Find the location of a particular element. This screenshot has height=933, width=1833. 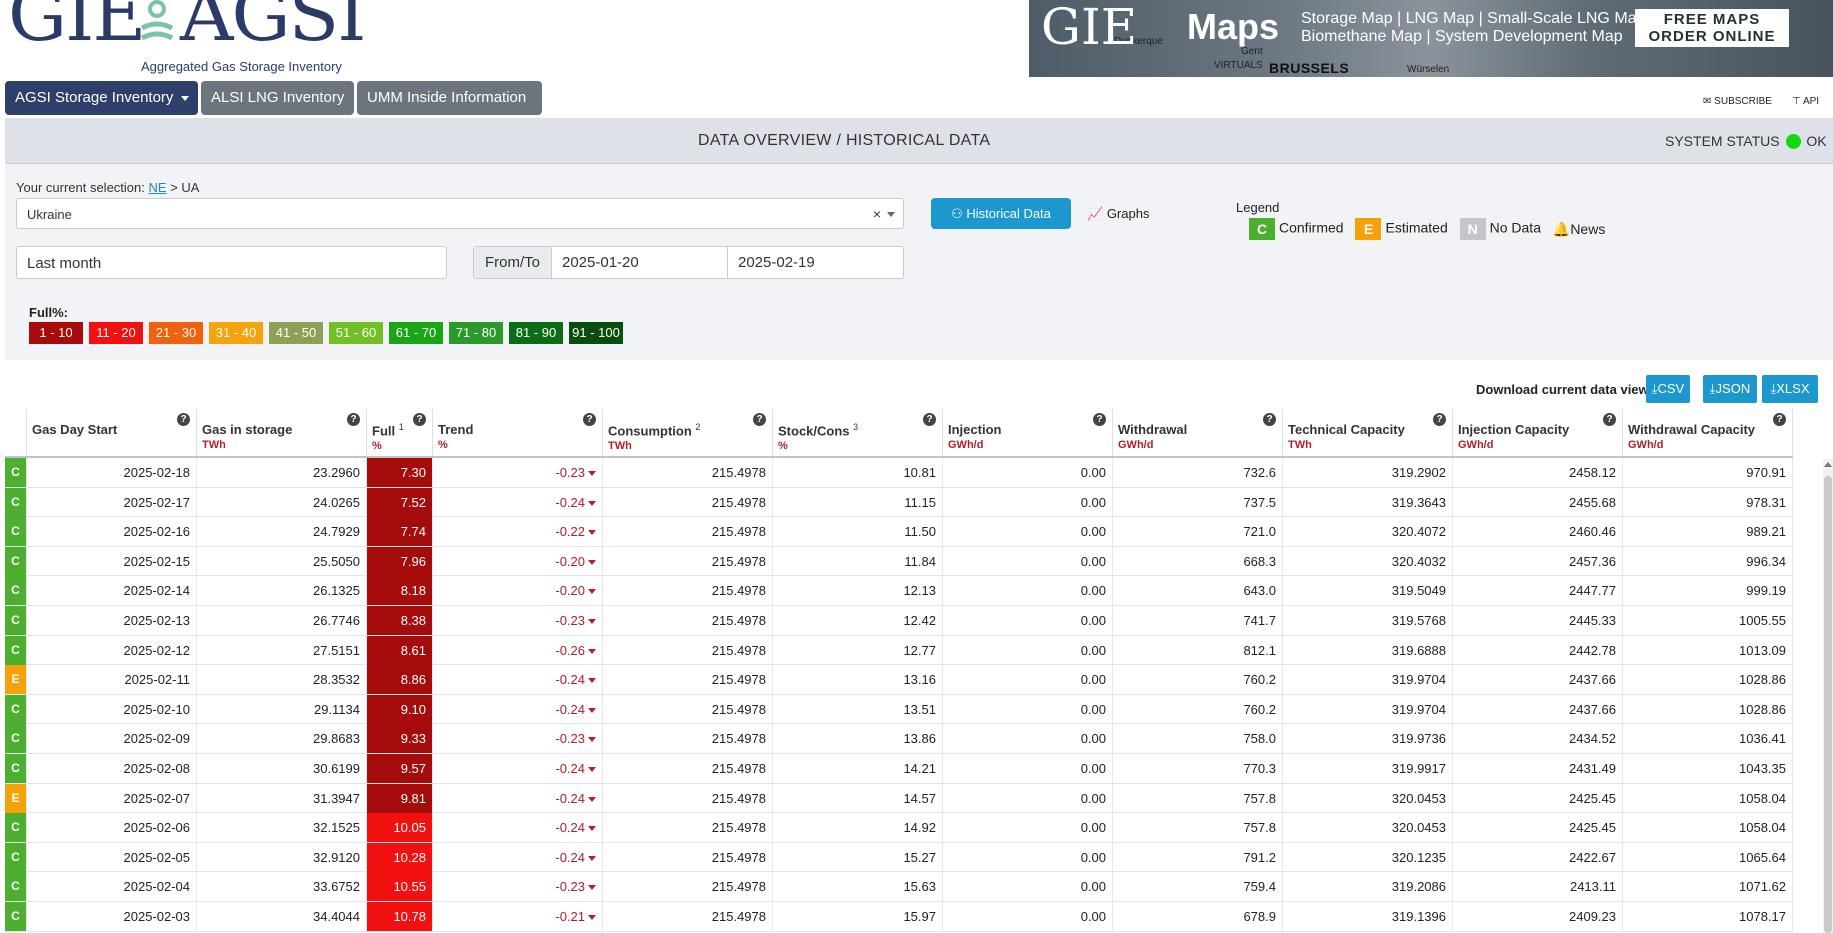

from-to-label: From/To is located at coordinates (513, 262).